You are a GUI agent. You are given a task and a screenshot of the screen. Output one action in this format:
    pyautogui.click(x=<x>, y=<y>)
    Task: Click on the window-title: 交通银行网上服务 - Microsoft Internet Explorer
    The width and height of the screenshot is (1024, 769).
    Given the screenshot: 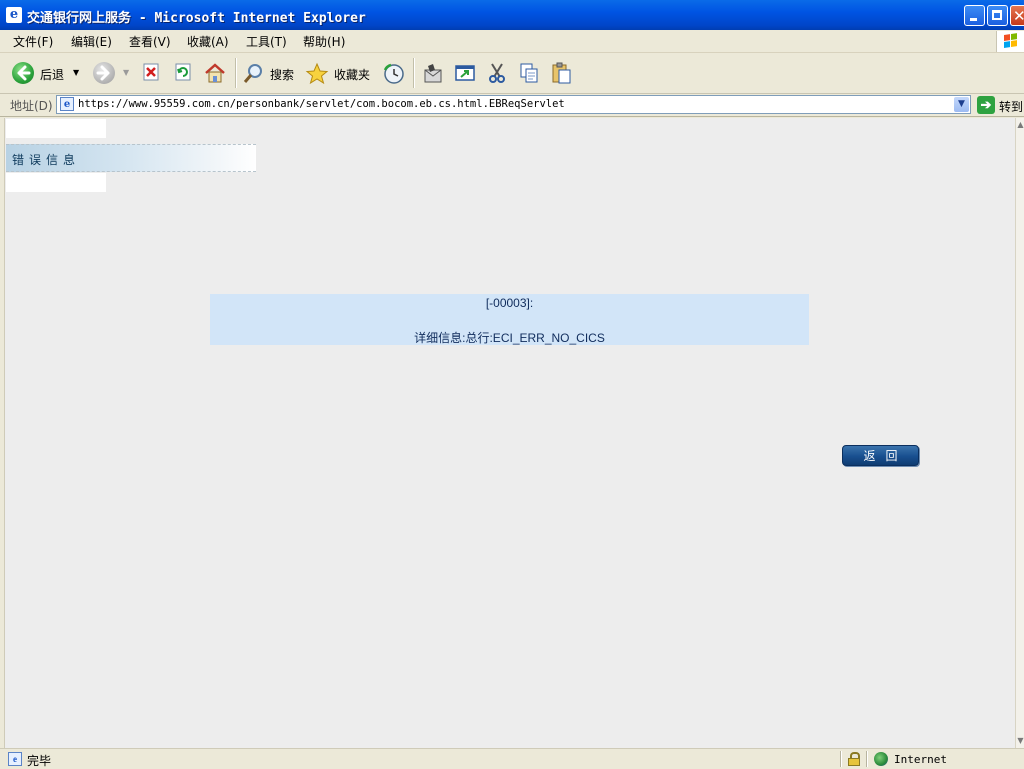 What is the action you would take?
    pyautogui.click(x=196, y=18)
    